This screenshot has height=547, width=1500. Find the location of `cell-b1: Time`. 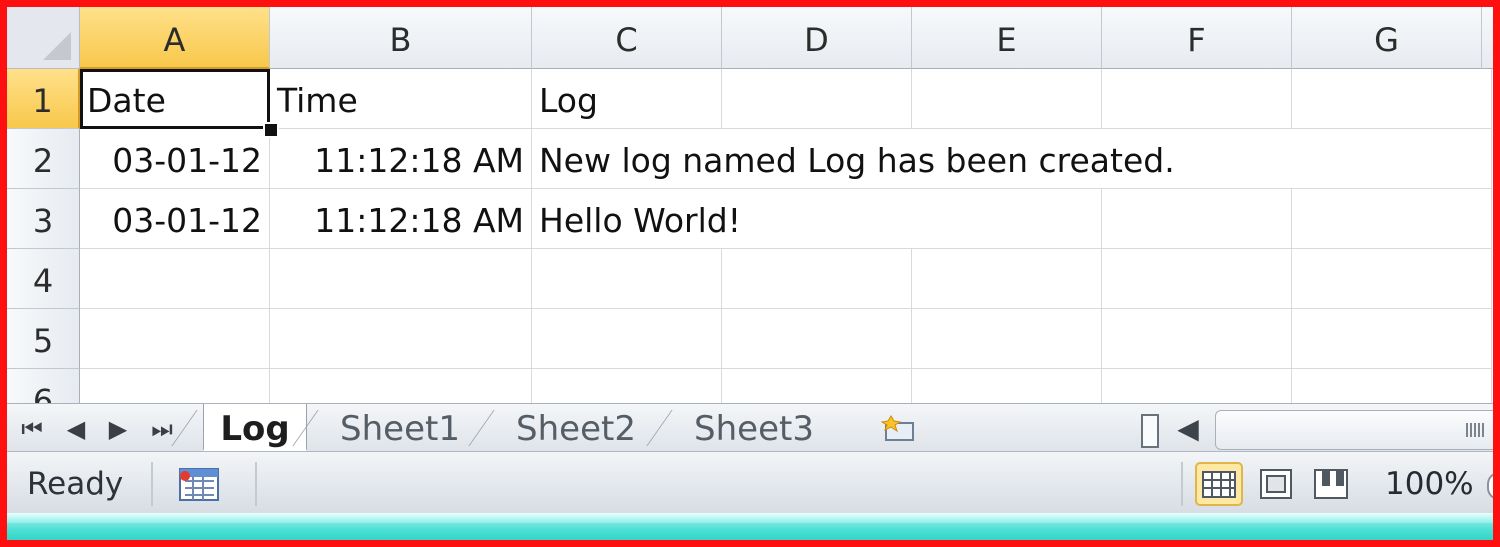

cell-b1: Time is located at coordinates (401, 99).